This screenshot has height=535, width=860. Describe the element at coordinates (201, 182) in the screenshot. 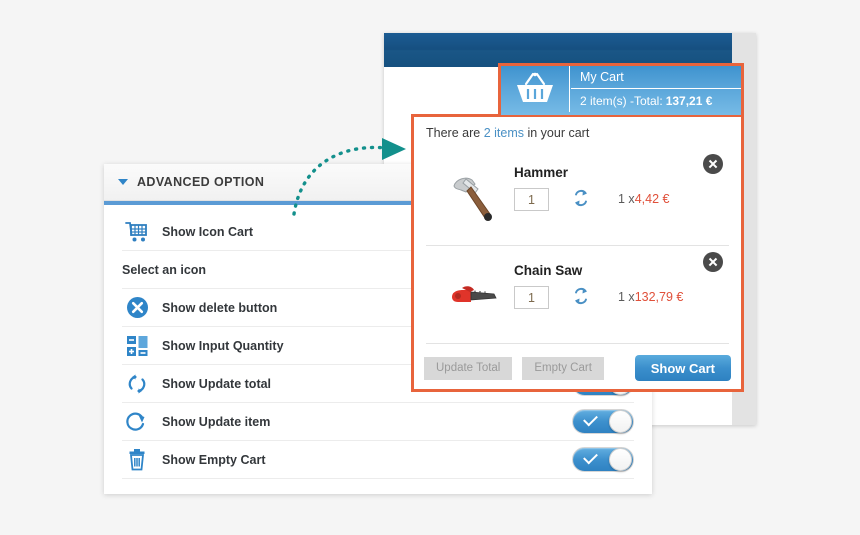

I see `panel-title: ADVANCED OPTION` at that location.